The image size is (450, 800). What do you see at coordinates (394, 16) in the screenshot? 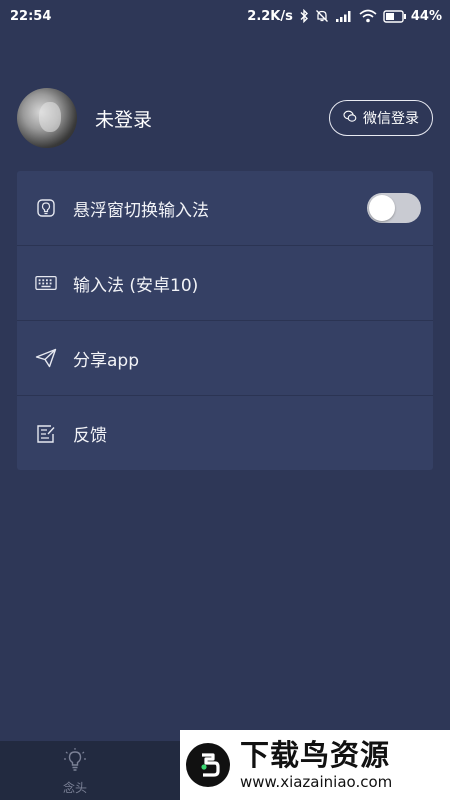
I see `battery-icon` at bounding box center [394, 16].